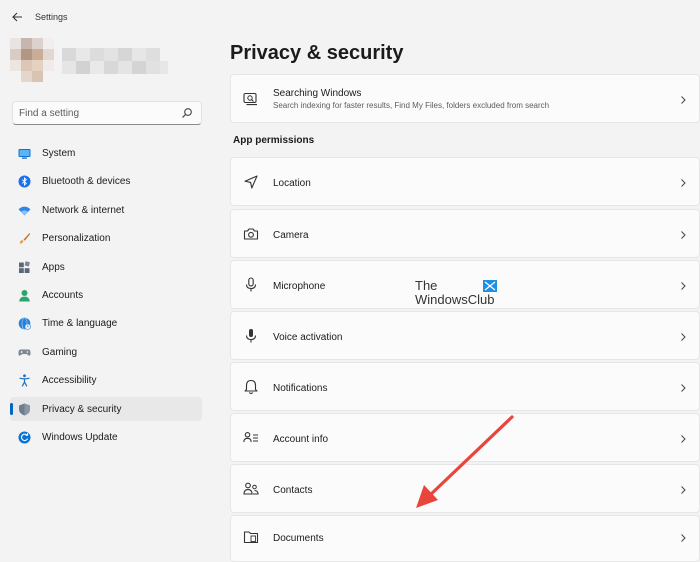 This screenshot has height=562, width=700. I want to click on gamepad-icon, so click(24, 352).